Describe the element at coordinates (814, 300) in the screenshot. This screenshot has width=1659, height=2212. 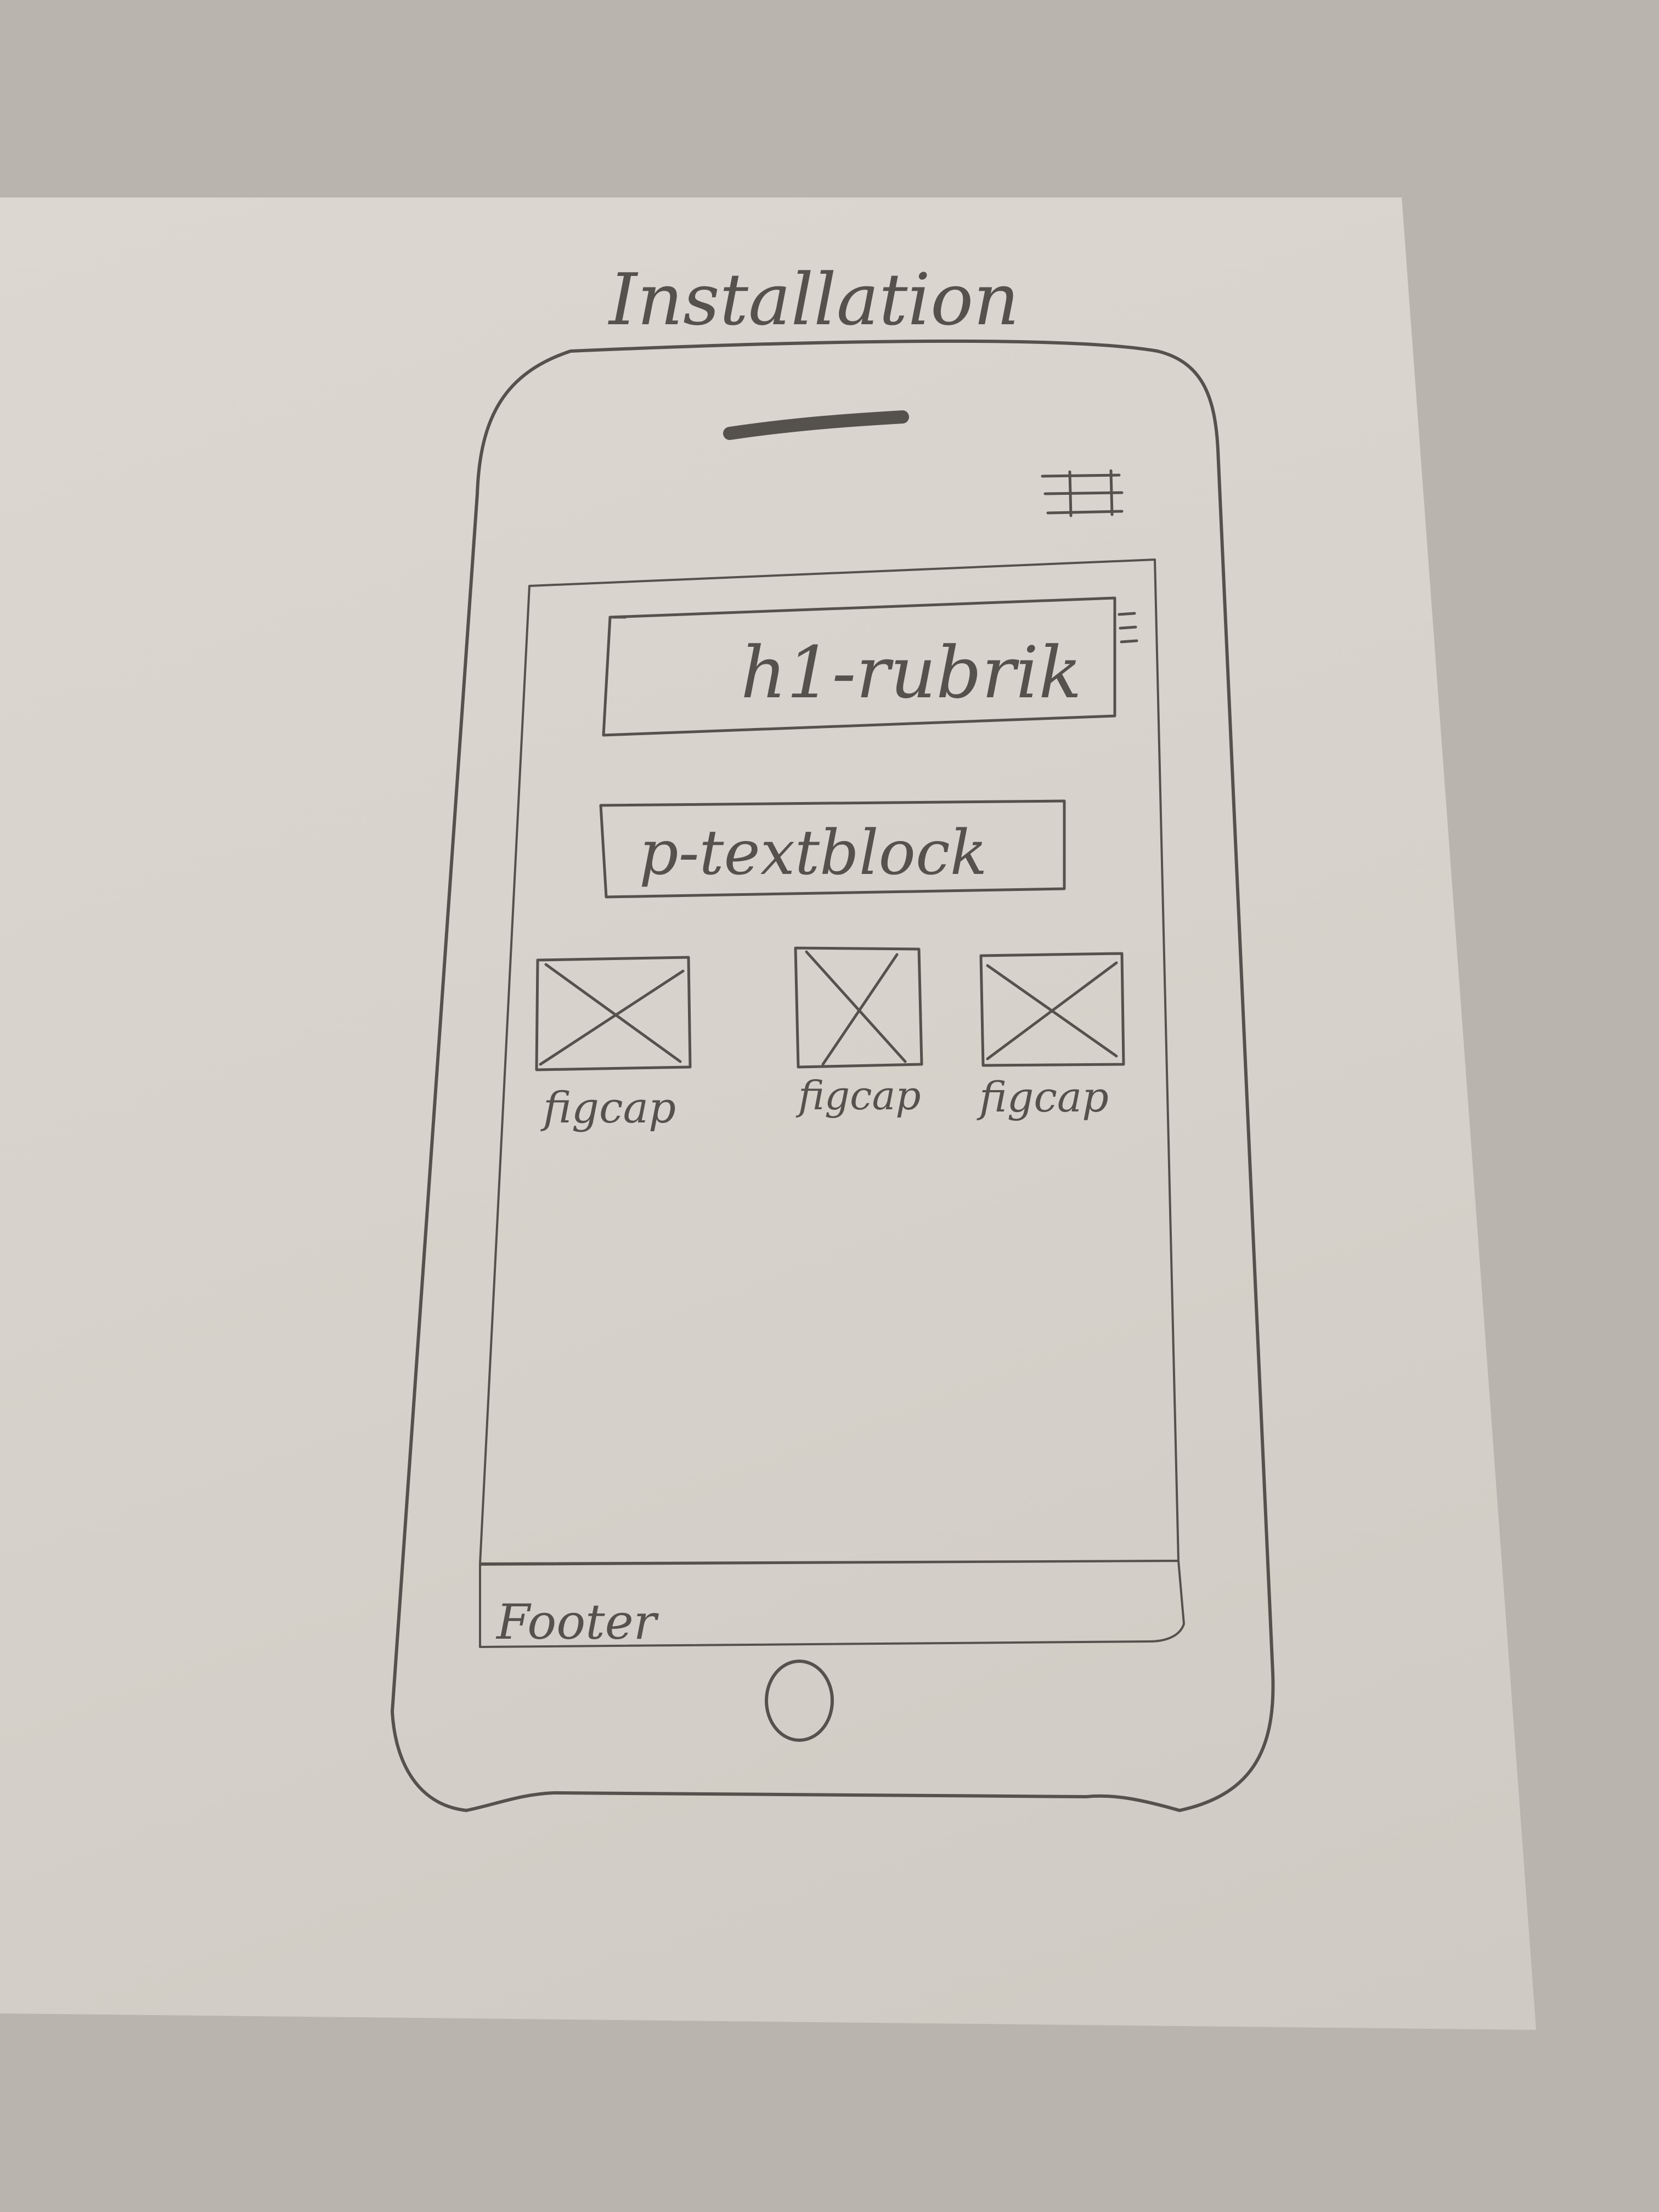
I see `sketch-title: Installation` at that location.